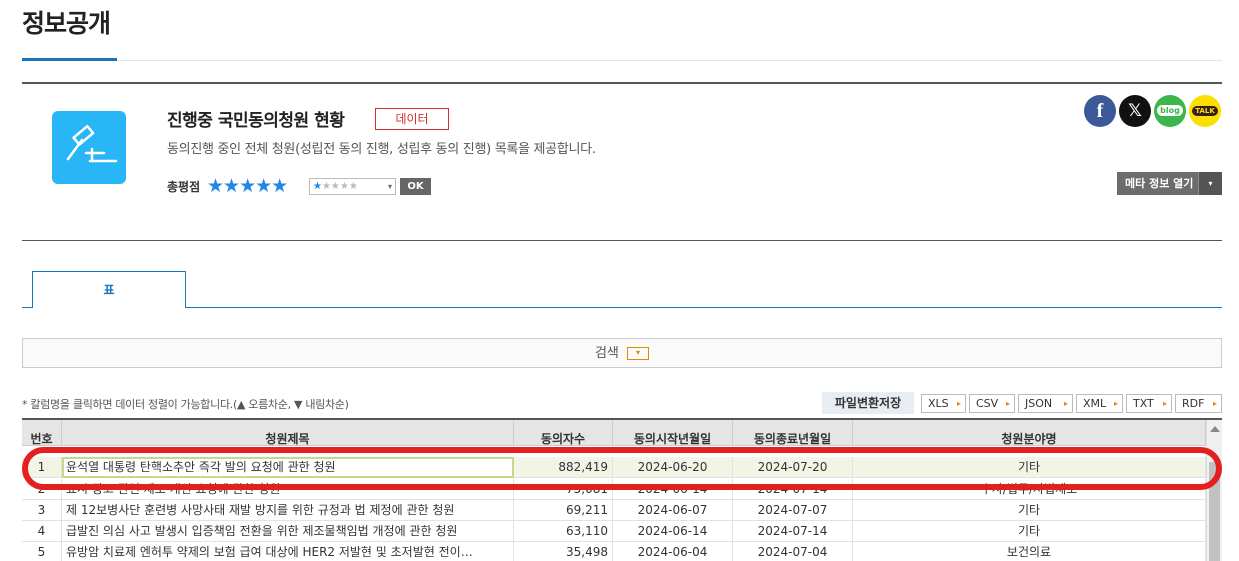 Image resolution: width=1239 pixels, height=561 pixels. What do you see at coordinates (1215, 429) in the screenshot?
I see `scroll-up-arrow-icon` at bounding box center [1215, 429].